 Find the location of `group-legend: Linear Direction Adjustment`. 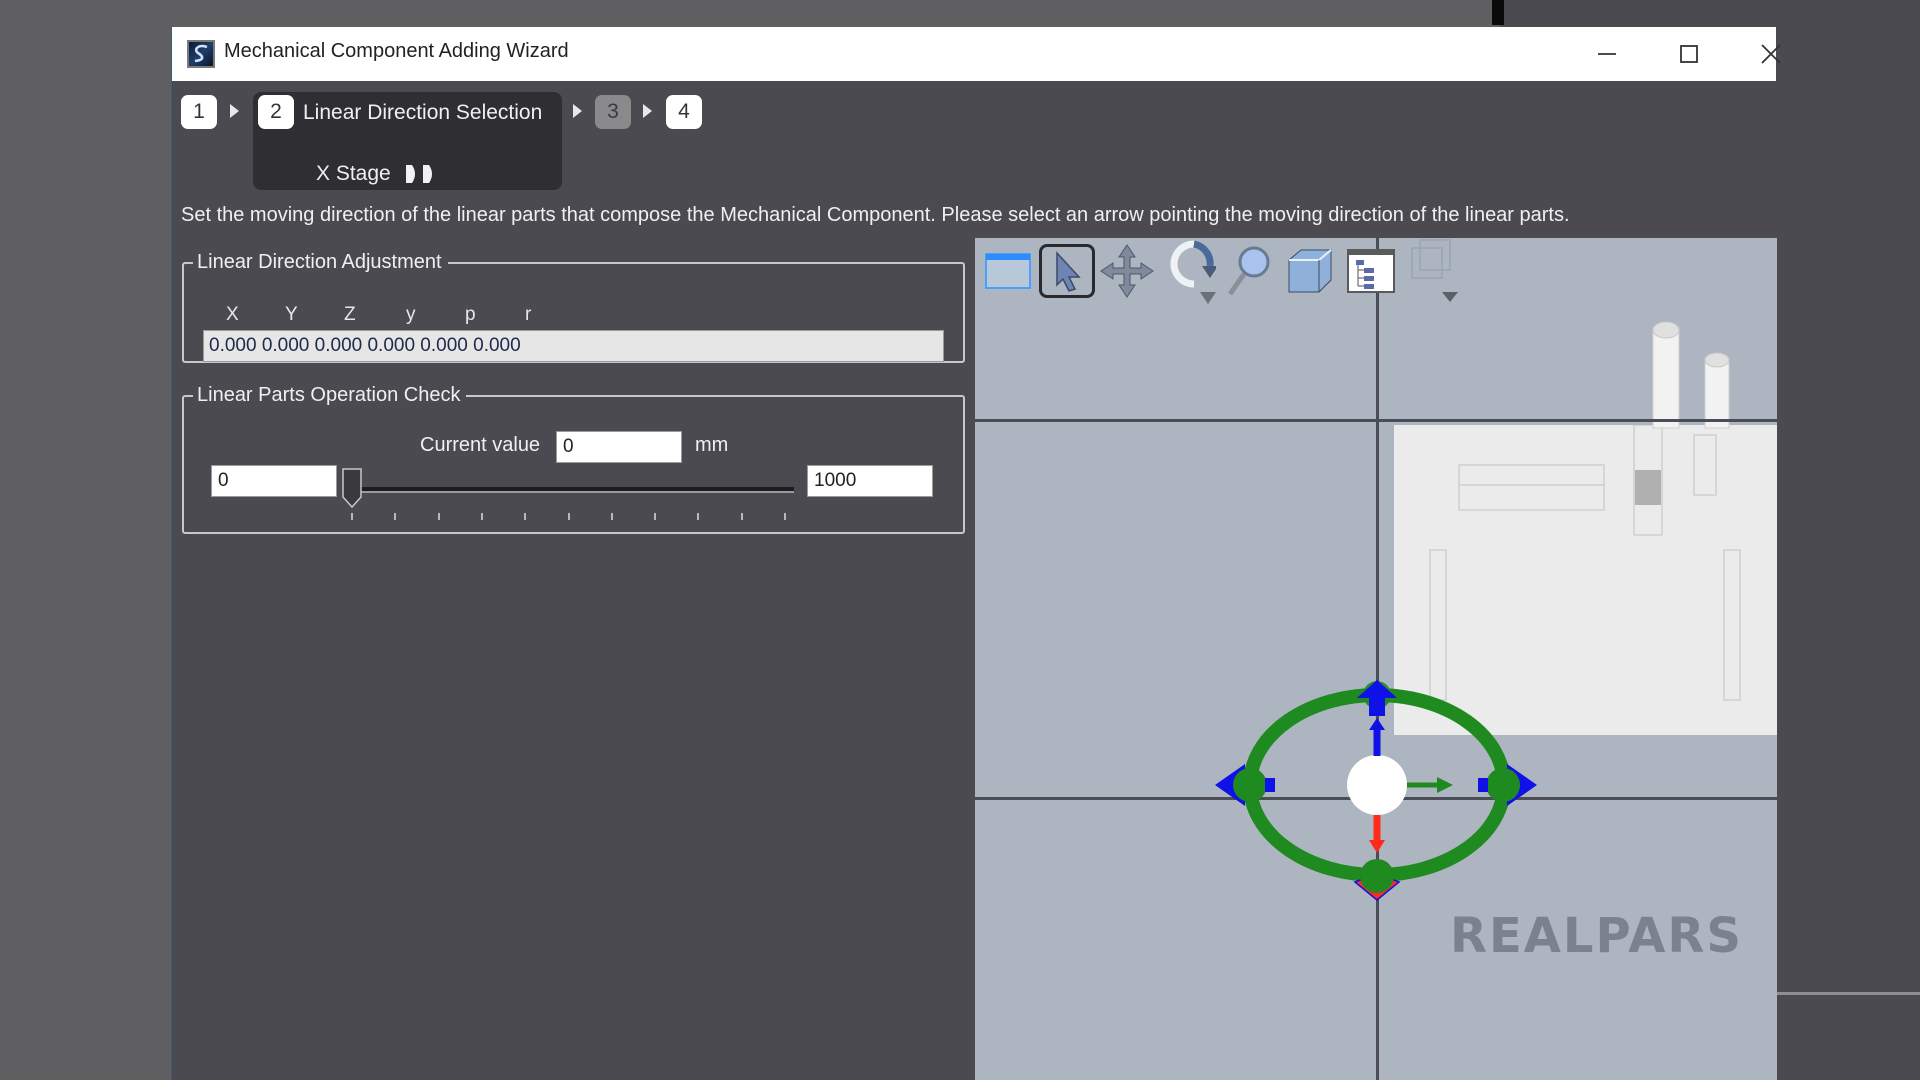

group-legend: Linear Direction Adjustment is located at coordinates (319, 262).